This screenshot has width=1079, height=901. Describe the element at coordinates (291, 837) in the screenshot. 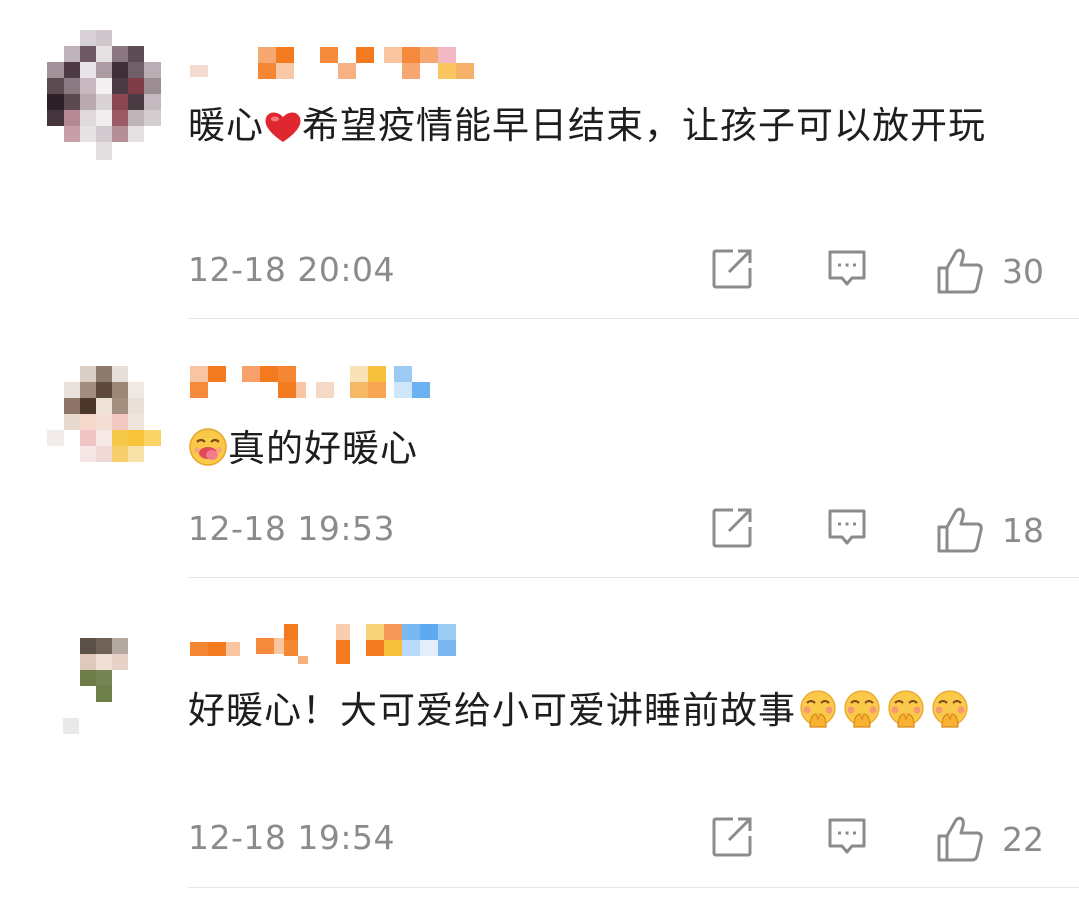

I see `comment-timestamp: 12-18 19:54` at that location.